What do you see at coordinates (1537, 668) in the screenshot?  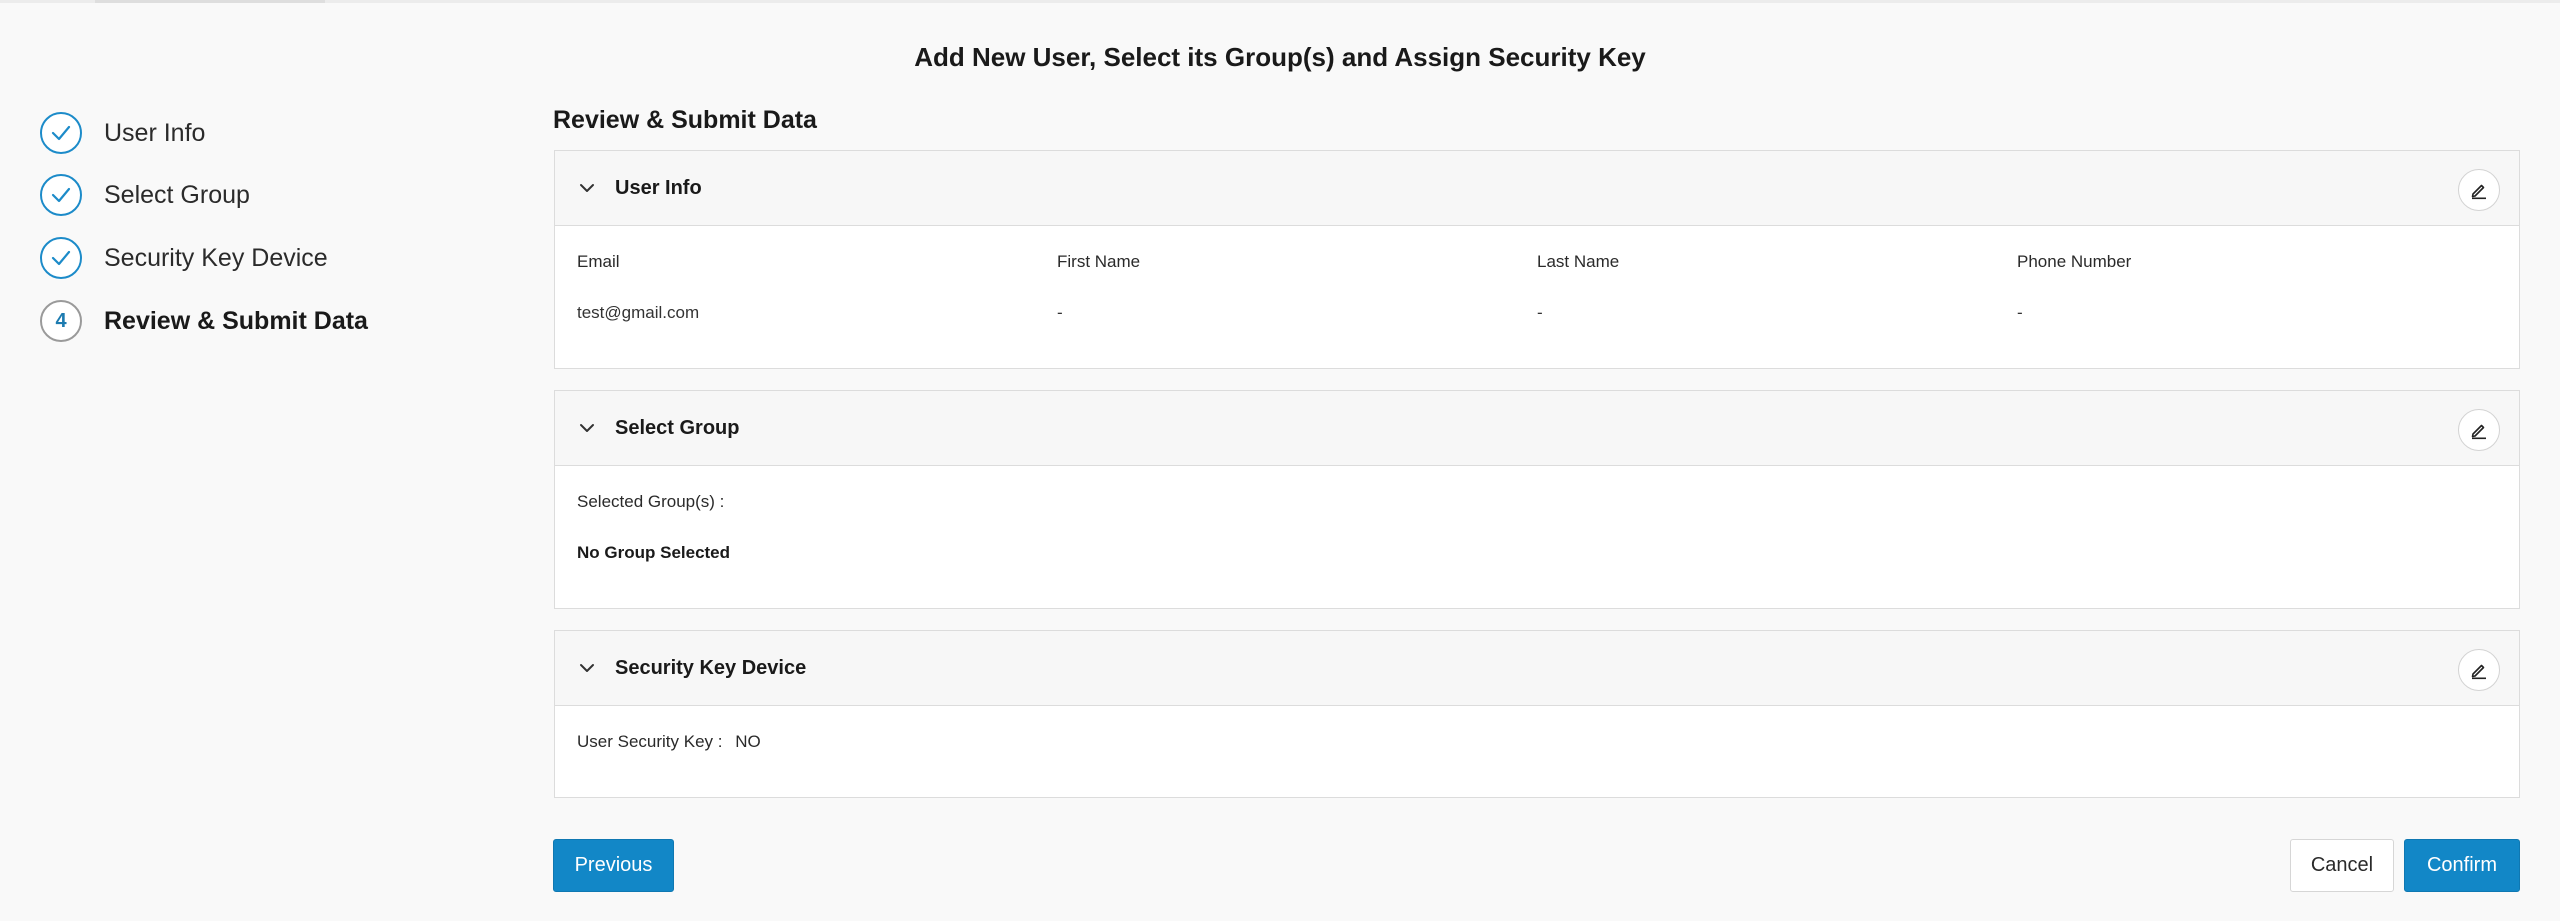 I see `security-key-panel-header: Security Key Device` at bounding box center [1537, 668].